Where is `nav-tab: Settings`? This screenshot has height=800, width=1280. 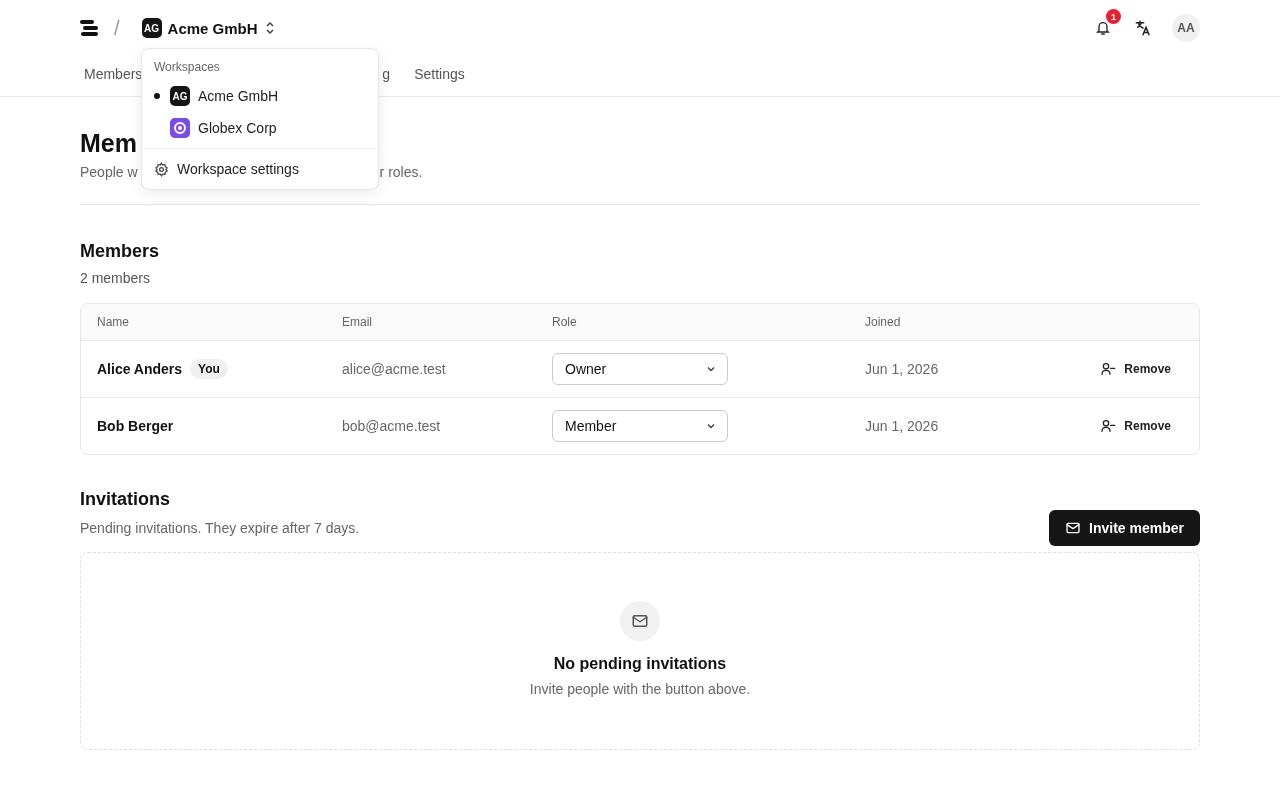 nav-tab: Settings is located at coordinates (439, 74).